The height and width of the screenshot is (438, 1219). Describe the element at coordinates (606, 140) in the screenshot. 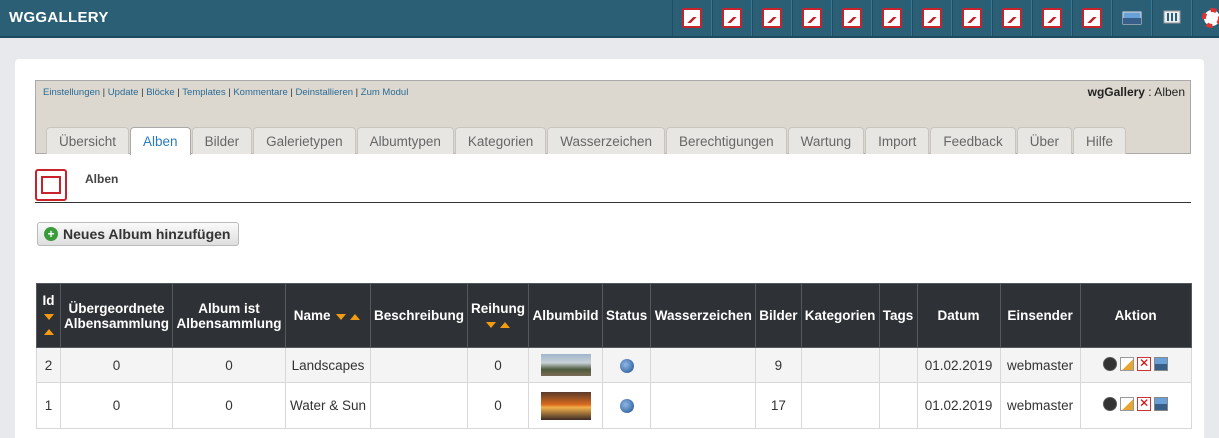

I see `tab-watermarks: Wasserzeichen` at that location.